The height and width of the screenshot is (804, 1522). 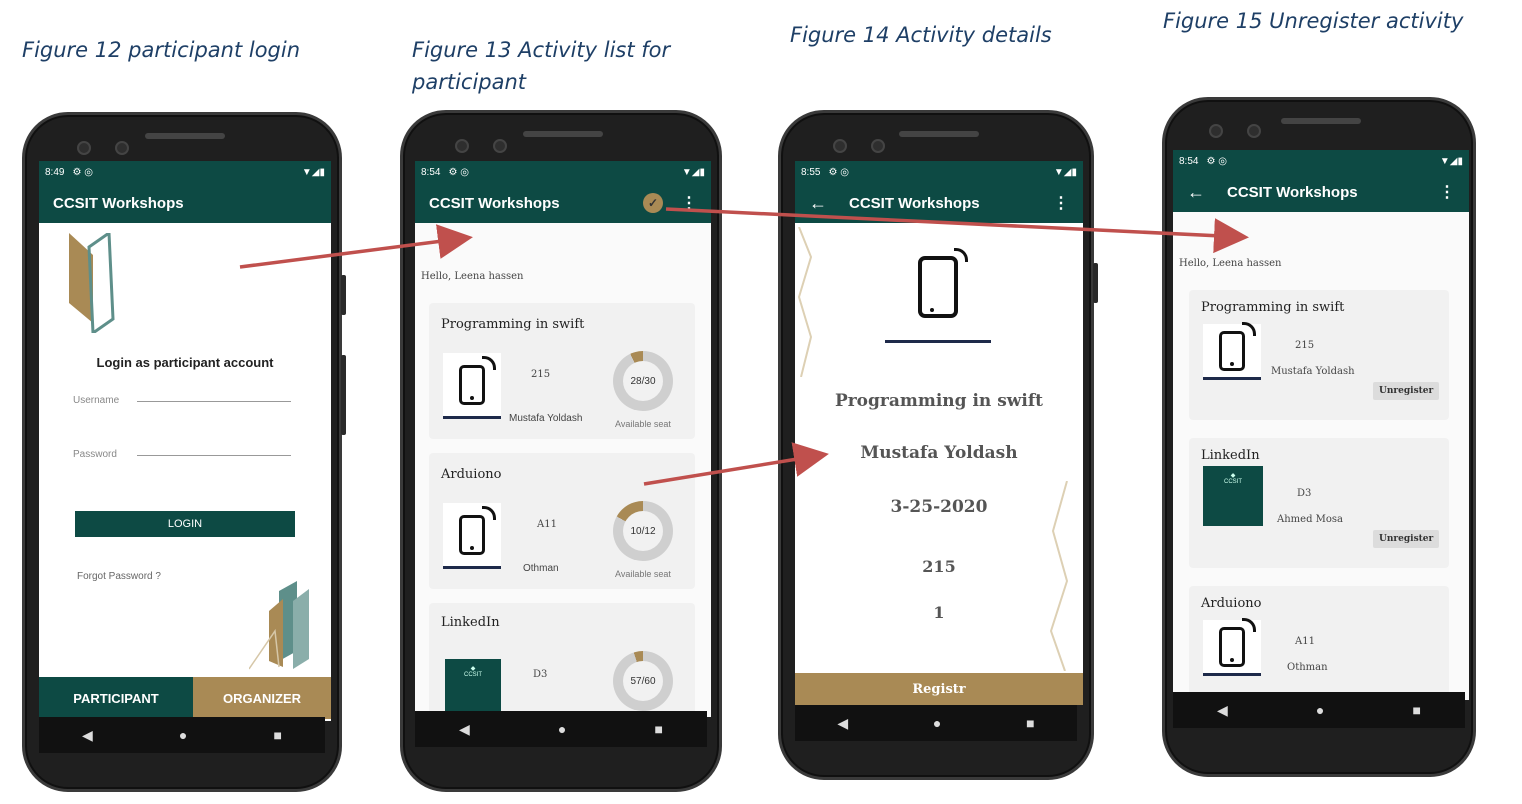 What do you see at coordinates (957, 230) in the screenshot?
I see `arrow-badge-to-unregister` at bounding box center [957, 230].